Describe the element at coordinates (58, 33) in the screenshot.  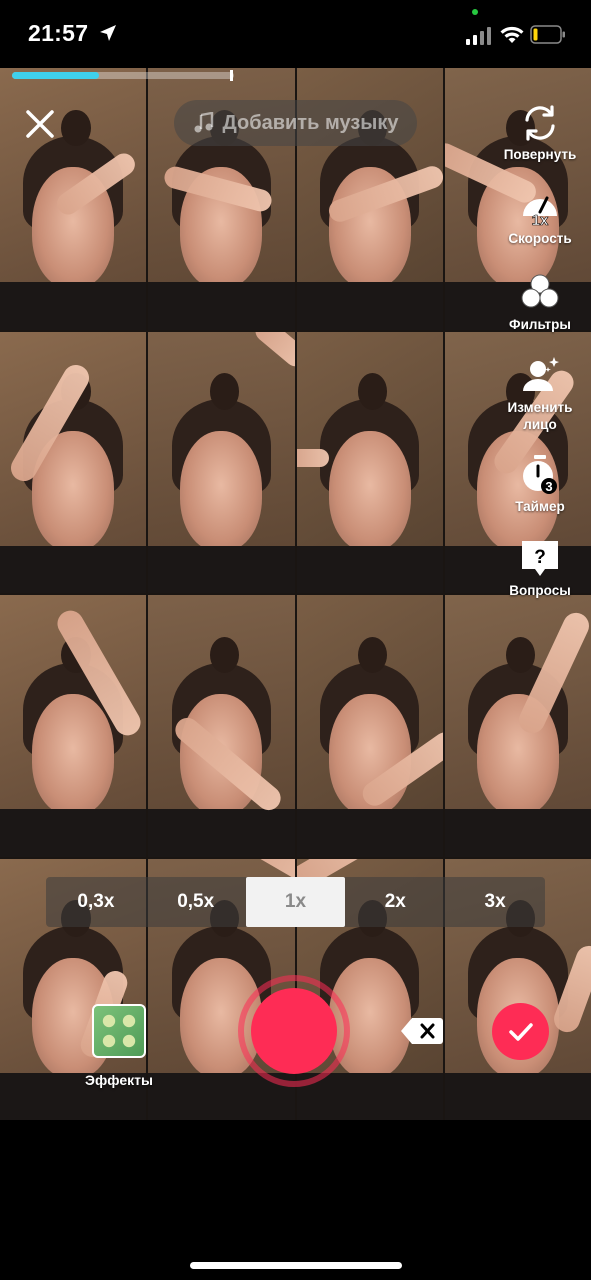
I see `status-time: 21:57` at that location.